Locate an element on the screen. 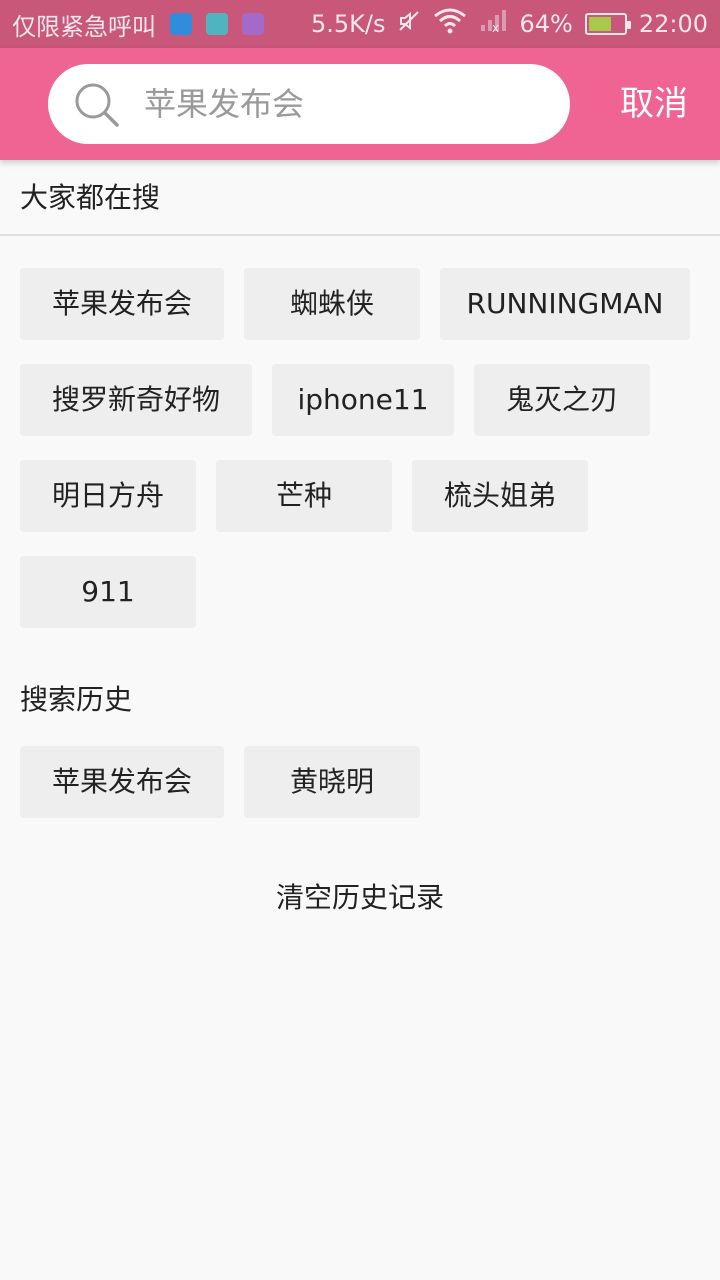 The width and height of the screenshot is (720, 1280). search-header: 取消 is located at coordinates (360, 104).